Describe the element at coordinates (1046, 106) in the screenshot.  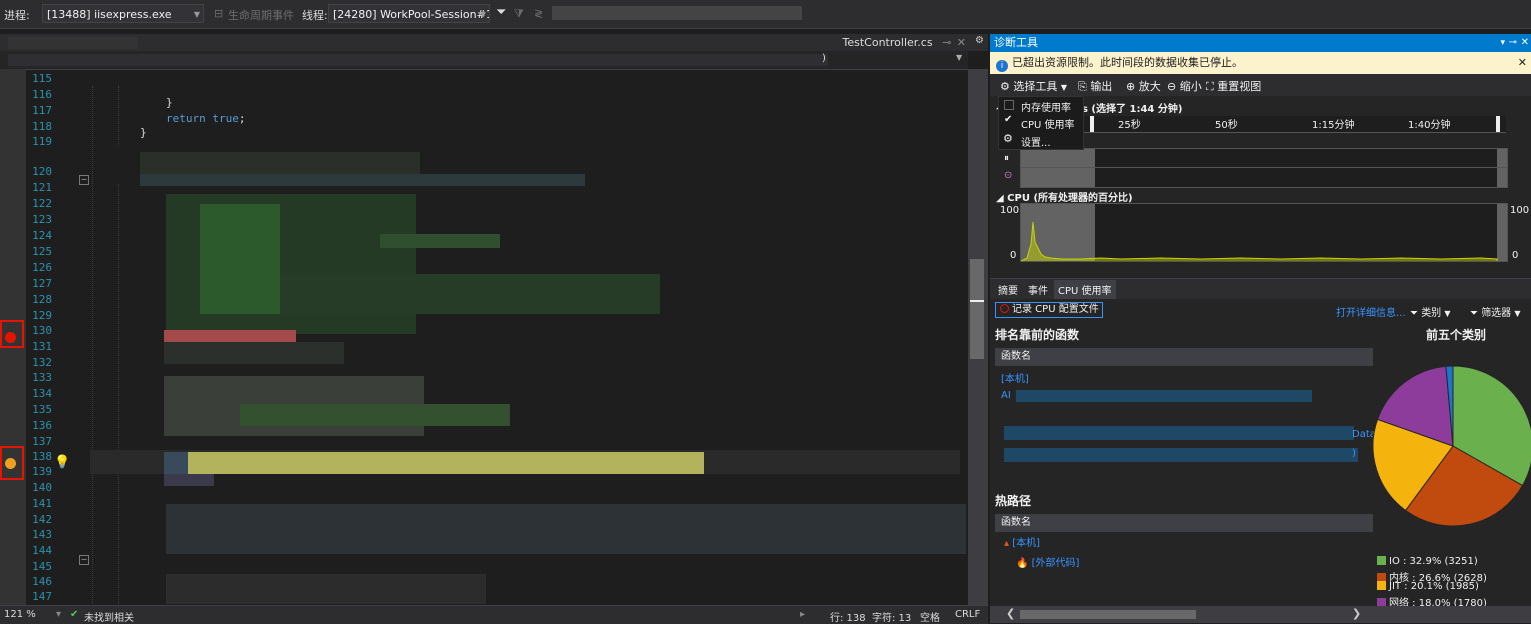
I see `menu-item-memory: 内存使用率` at that location.